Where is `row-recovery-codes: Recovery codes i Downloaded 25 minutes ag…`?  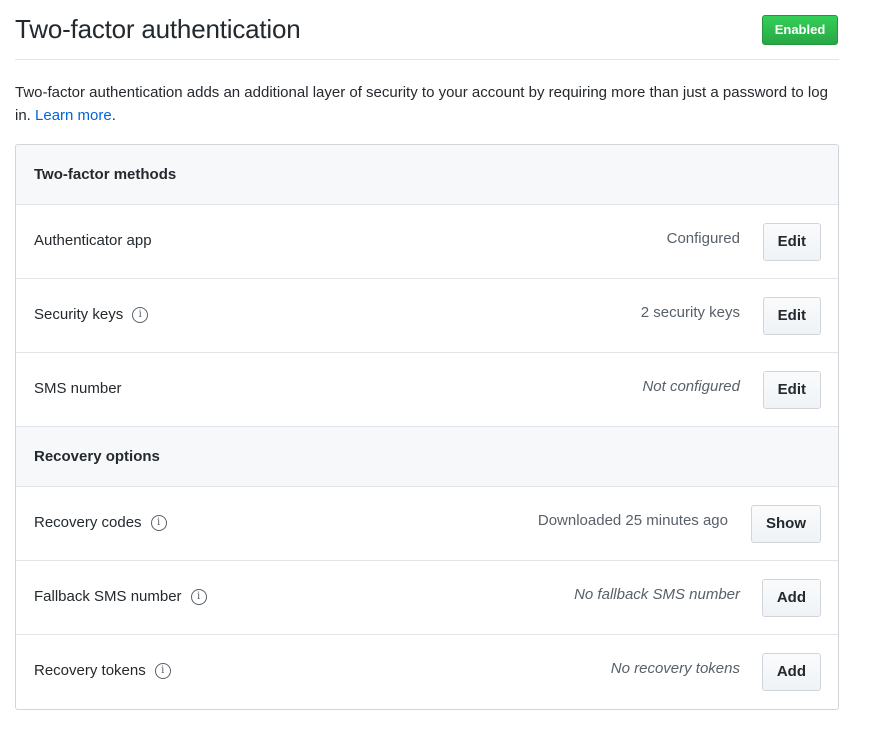 row-recovery-codes: Recovery codes i Downloaded 25 minutes ag… is located at coordinates (427, 524).